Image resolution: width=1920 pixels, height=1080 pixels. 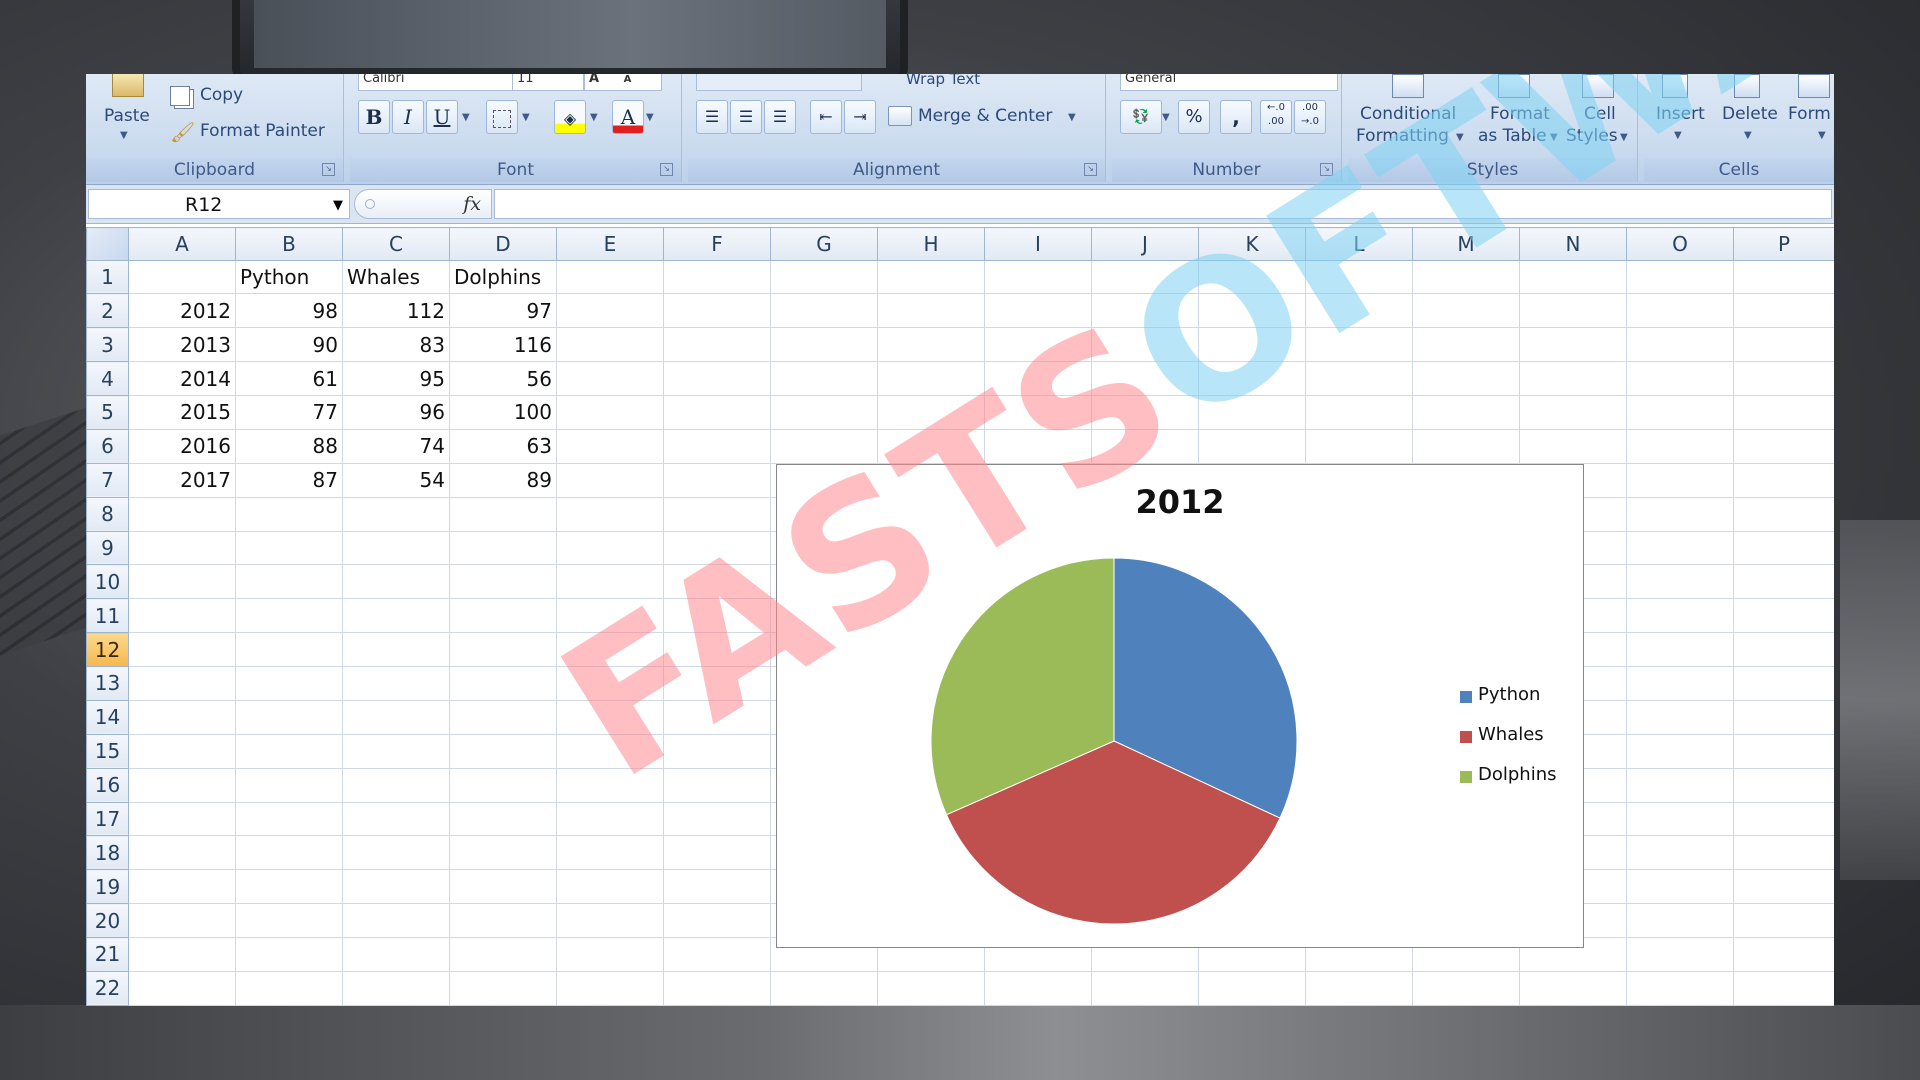 I want to click on decrease-indent-button: ⇤, so click(x=826, y=117).